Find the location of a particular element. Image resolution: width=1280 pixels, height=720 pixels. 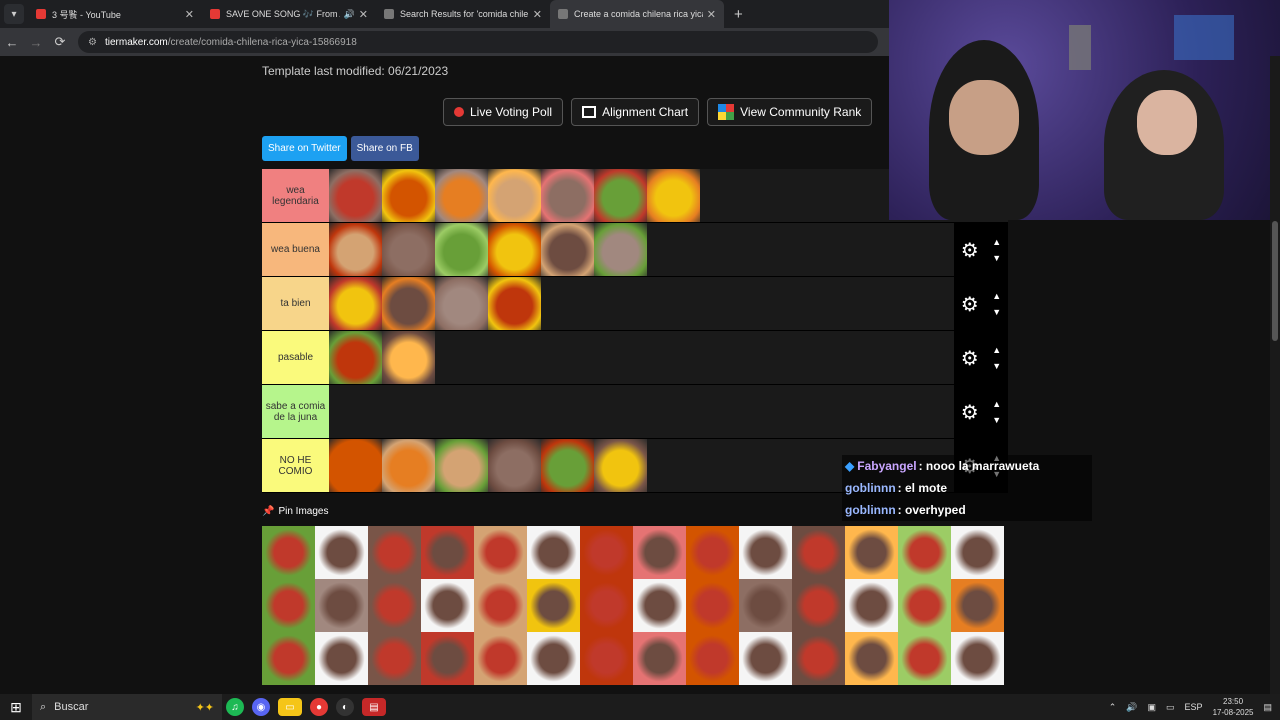

back-icon: ← is located at coordinates (12, 42).